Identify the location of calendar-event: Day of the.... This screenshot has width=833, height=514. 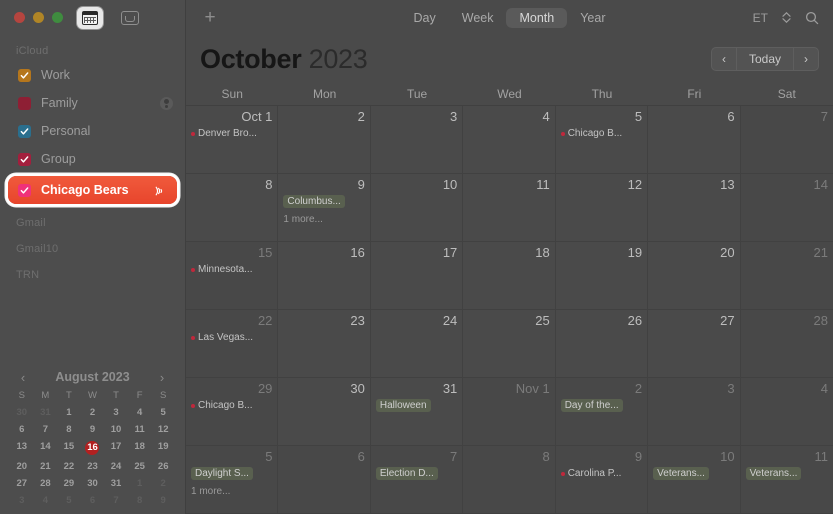
(591, 405).